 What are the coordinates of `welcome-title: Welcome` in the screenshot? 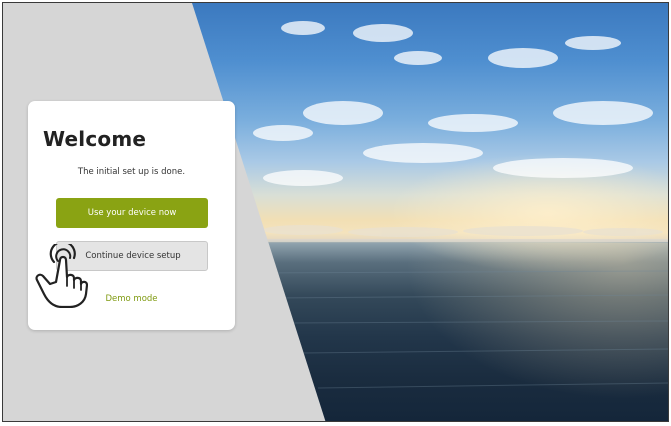 It's located at (95, 139).